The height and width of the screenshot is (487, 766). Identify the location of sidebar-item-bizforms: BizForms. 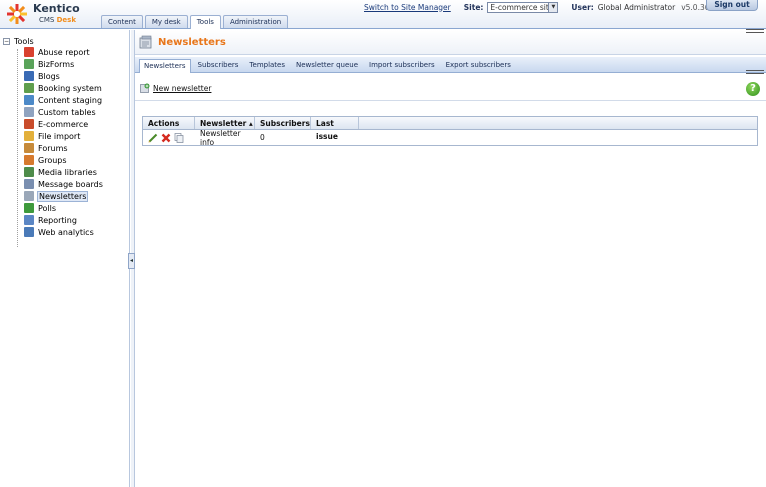
(64, 64).